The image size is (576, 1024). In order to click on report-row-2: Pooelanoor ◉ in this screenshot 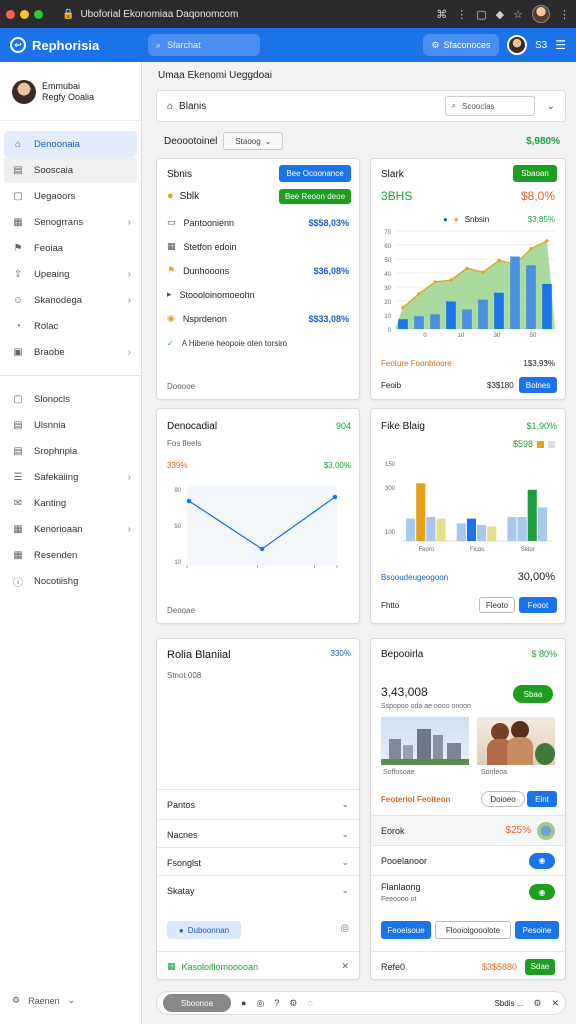, I will do `click(468, 860)`.